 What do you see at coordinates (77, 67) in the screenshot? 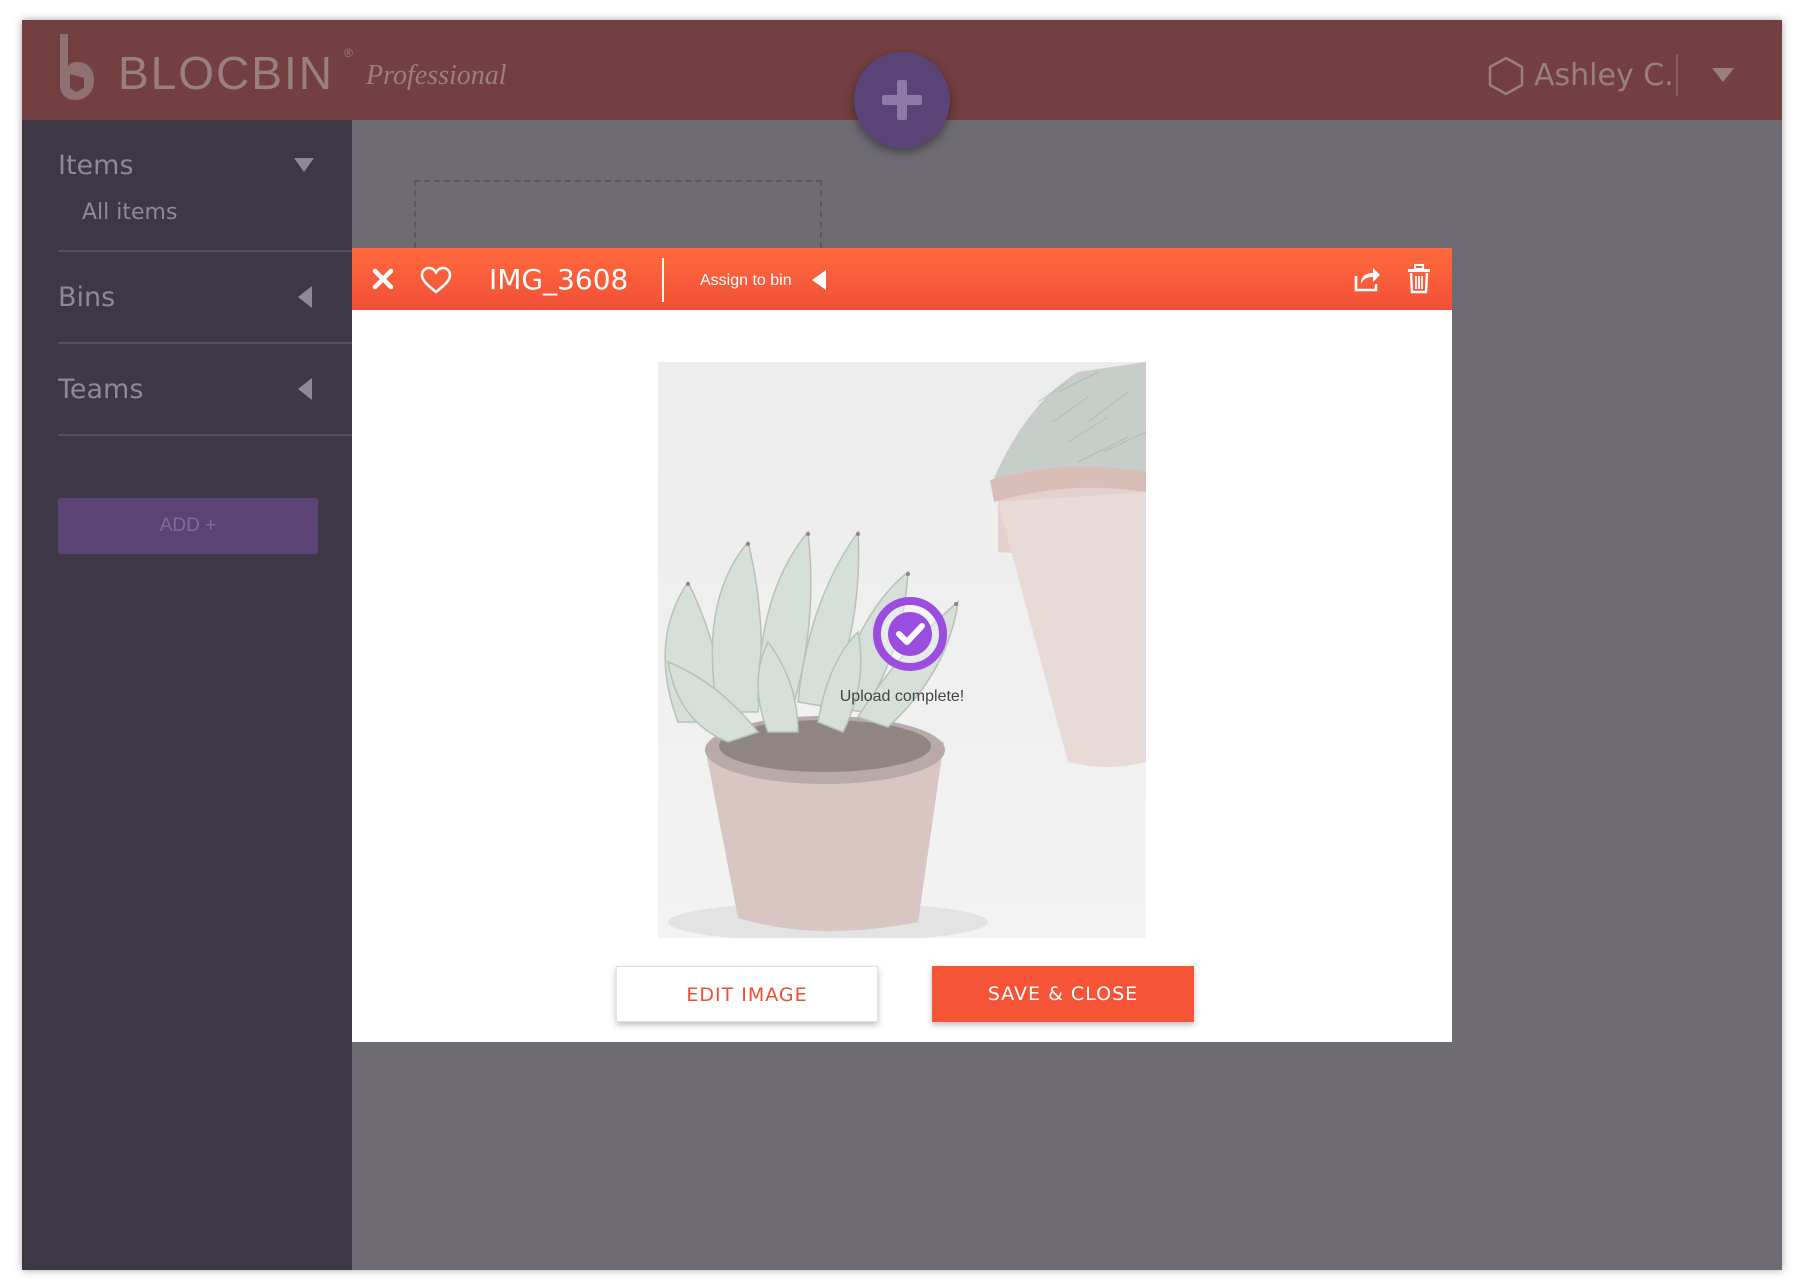
I see `logo-icon` at bounding box center [77, 67].